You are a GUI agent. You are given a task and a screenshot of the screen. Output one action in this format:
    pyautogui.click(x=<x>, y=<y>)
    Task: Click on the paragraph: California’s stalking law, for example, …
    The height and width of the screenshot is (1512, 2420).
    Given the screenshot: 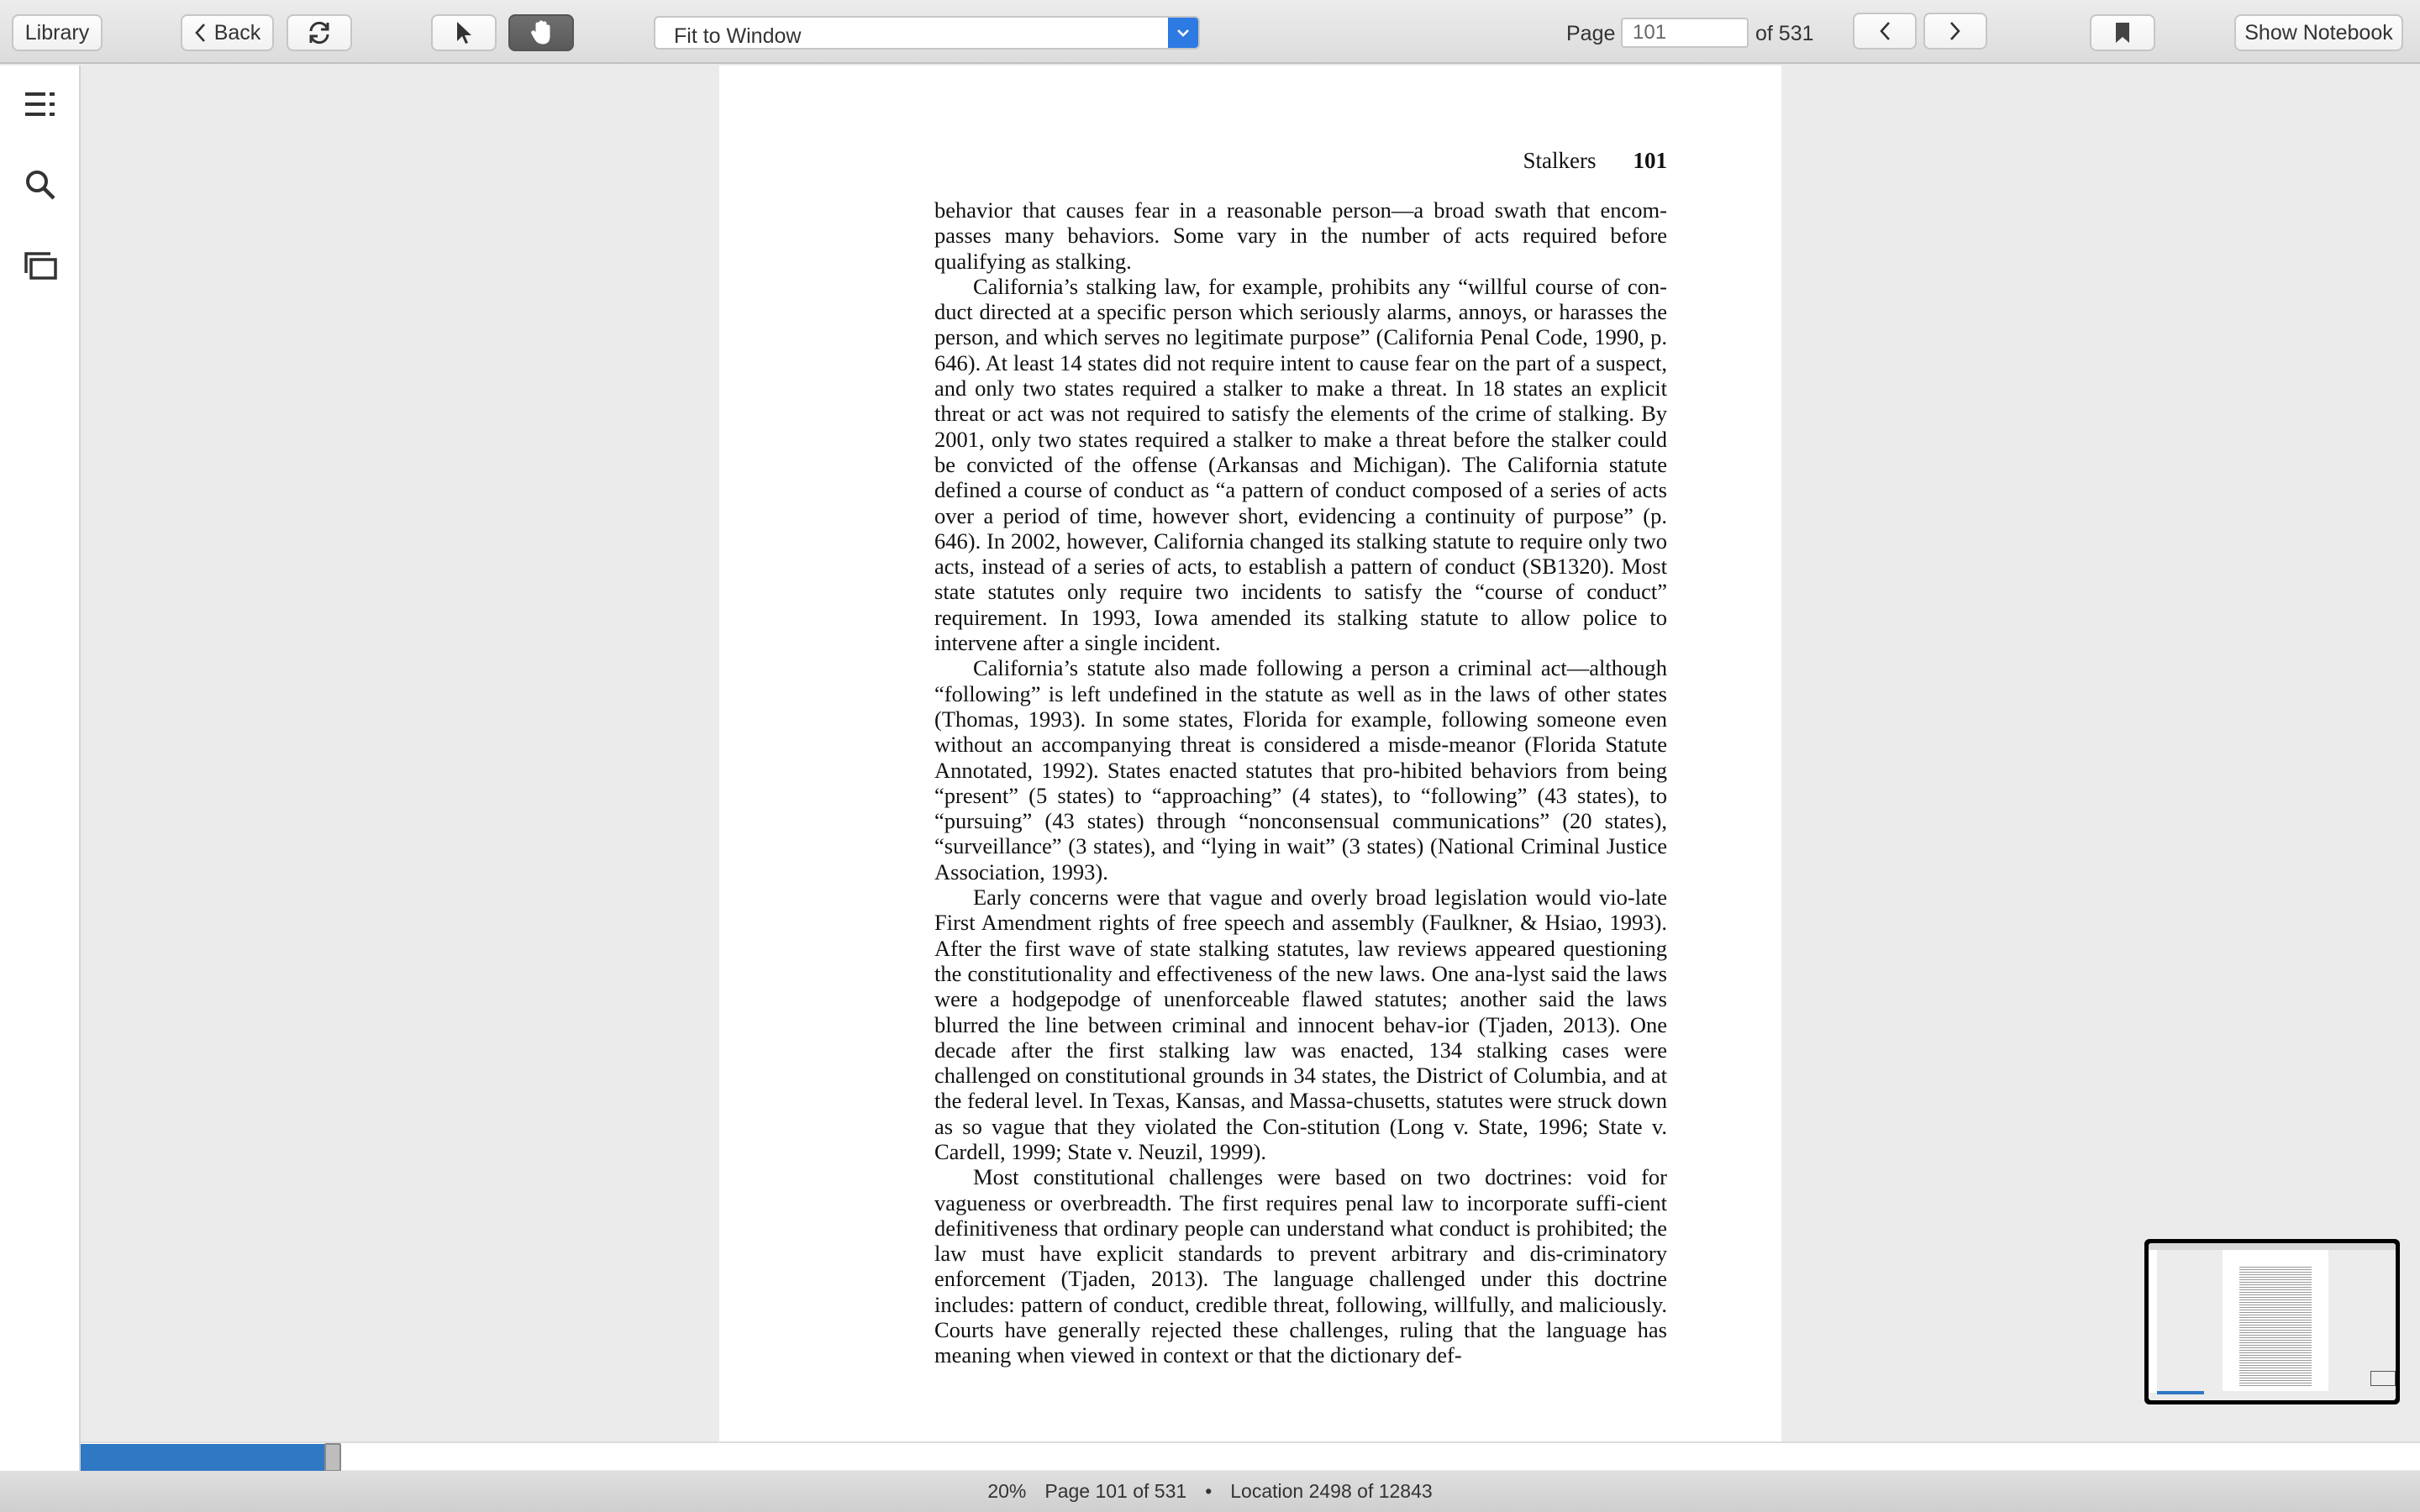 What is the action you would take?
    pyautogui.click(x=1300, y=464)
    